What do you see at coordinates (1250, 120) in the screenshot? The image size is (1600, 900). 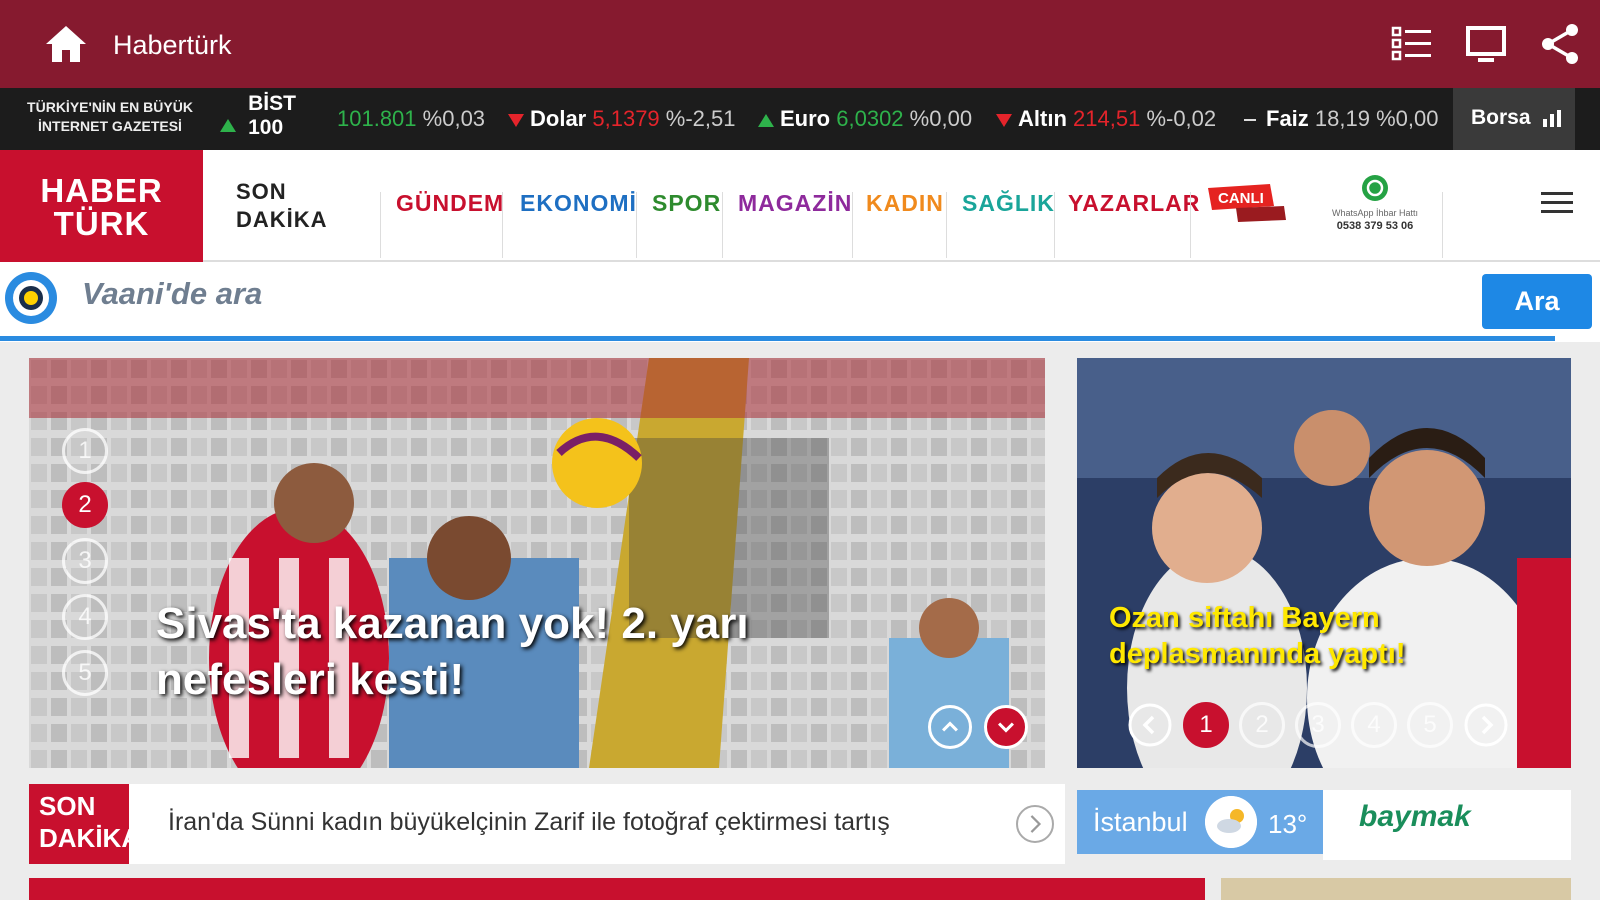 I see `neutral-dash-icon` at bounding box center [1250, 120].